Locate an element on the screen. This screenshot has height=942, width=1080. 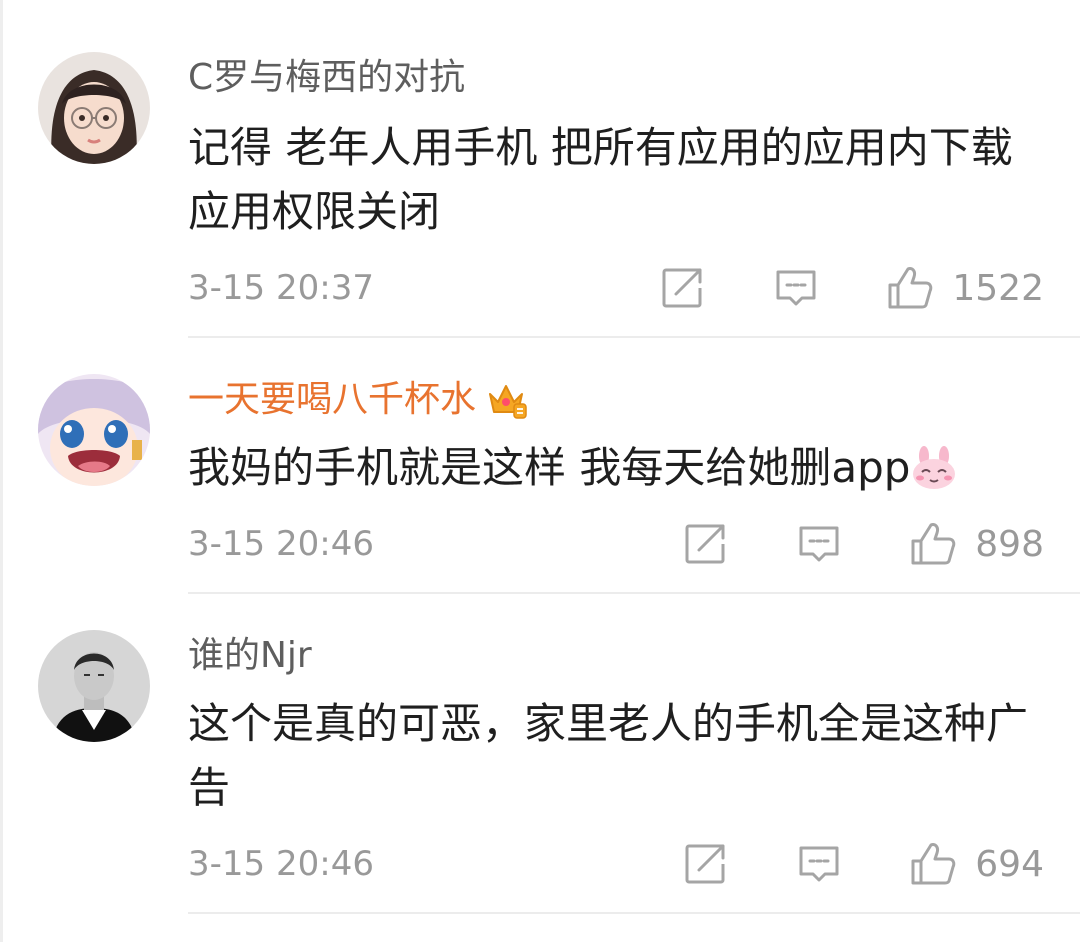
username: 一天要喝八千杯水 is located at coordinates (358, 400).